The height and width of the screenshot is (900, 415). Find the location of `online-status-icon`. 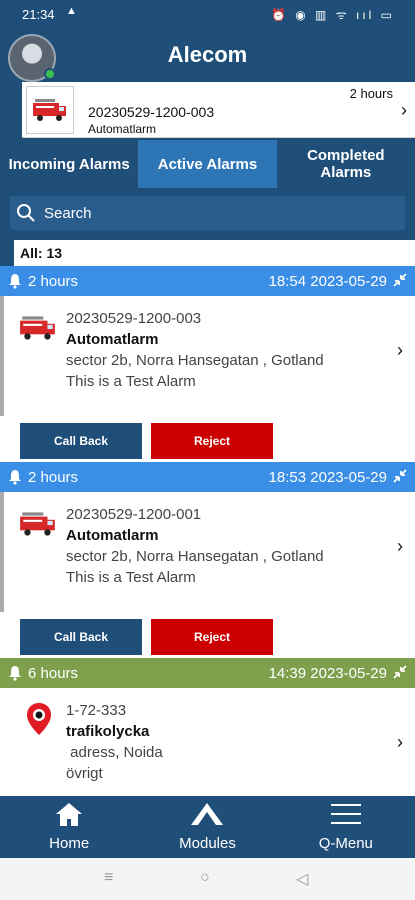

online-status-icon is located at coordinates (50, 74).